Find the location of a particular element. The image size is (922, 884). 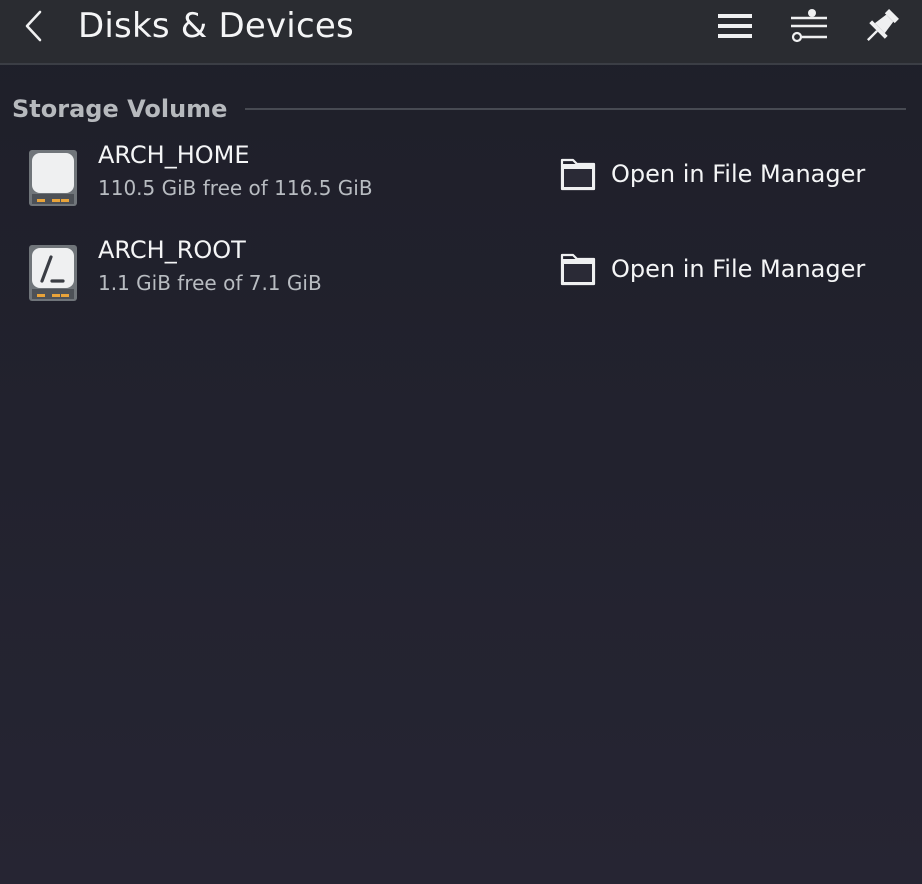

pin-icon is located at coordinates (883, 25).